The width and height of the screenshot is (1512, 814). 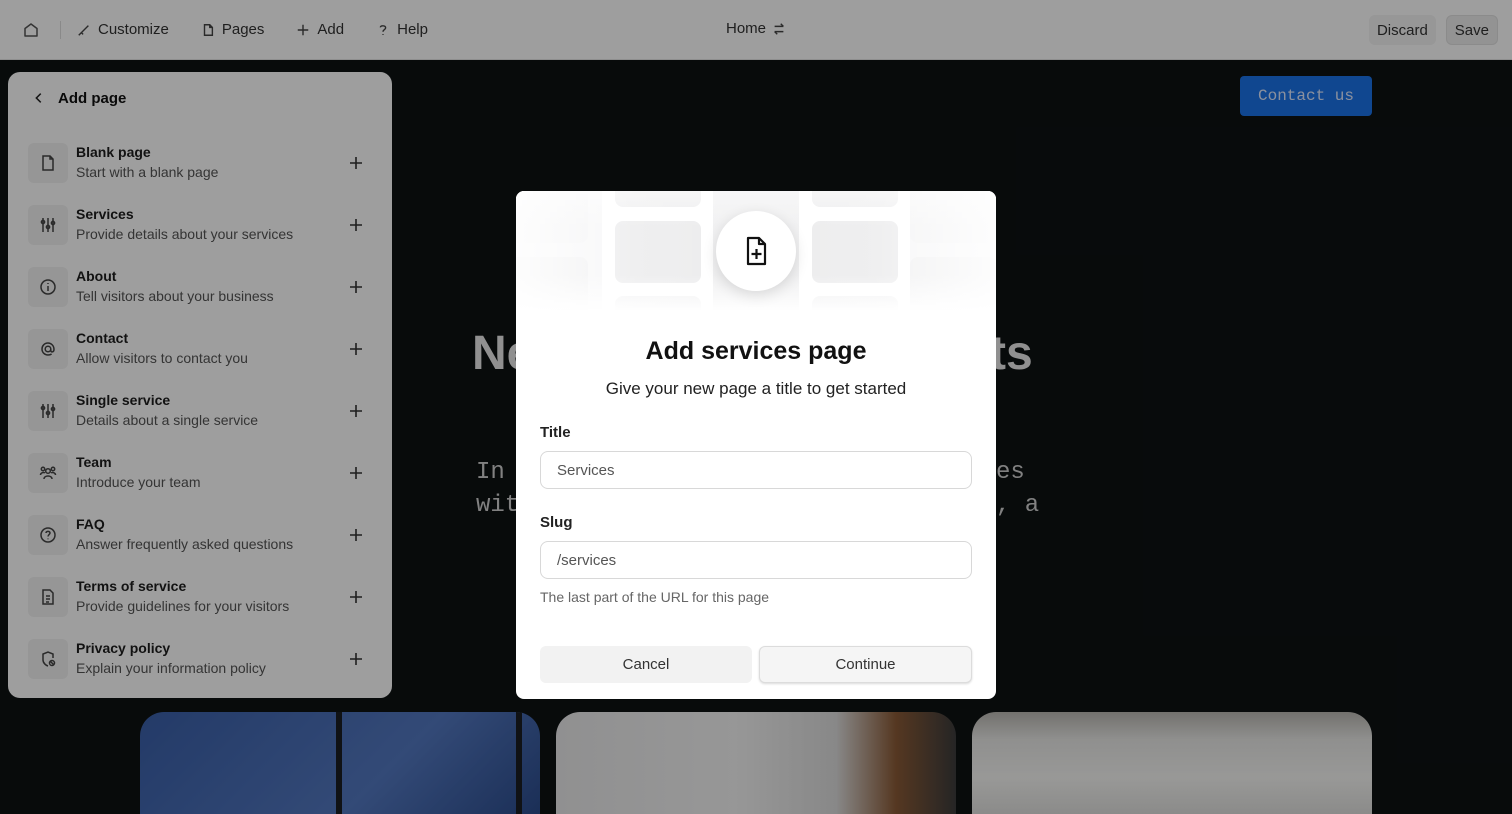 What do you see at coordinates (556, 522) in the screenshot?
I see `slug-label: Slug` at bounding box center [556, 522].